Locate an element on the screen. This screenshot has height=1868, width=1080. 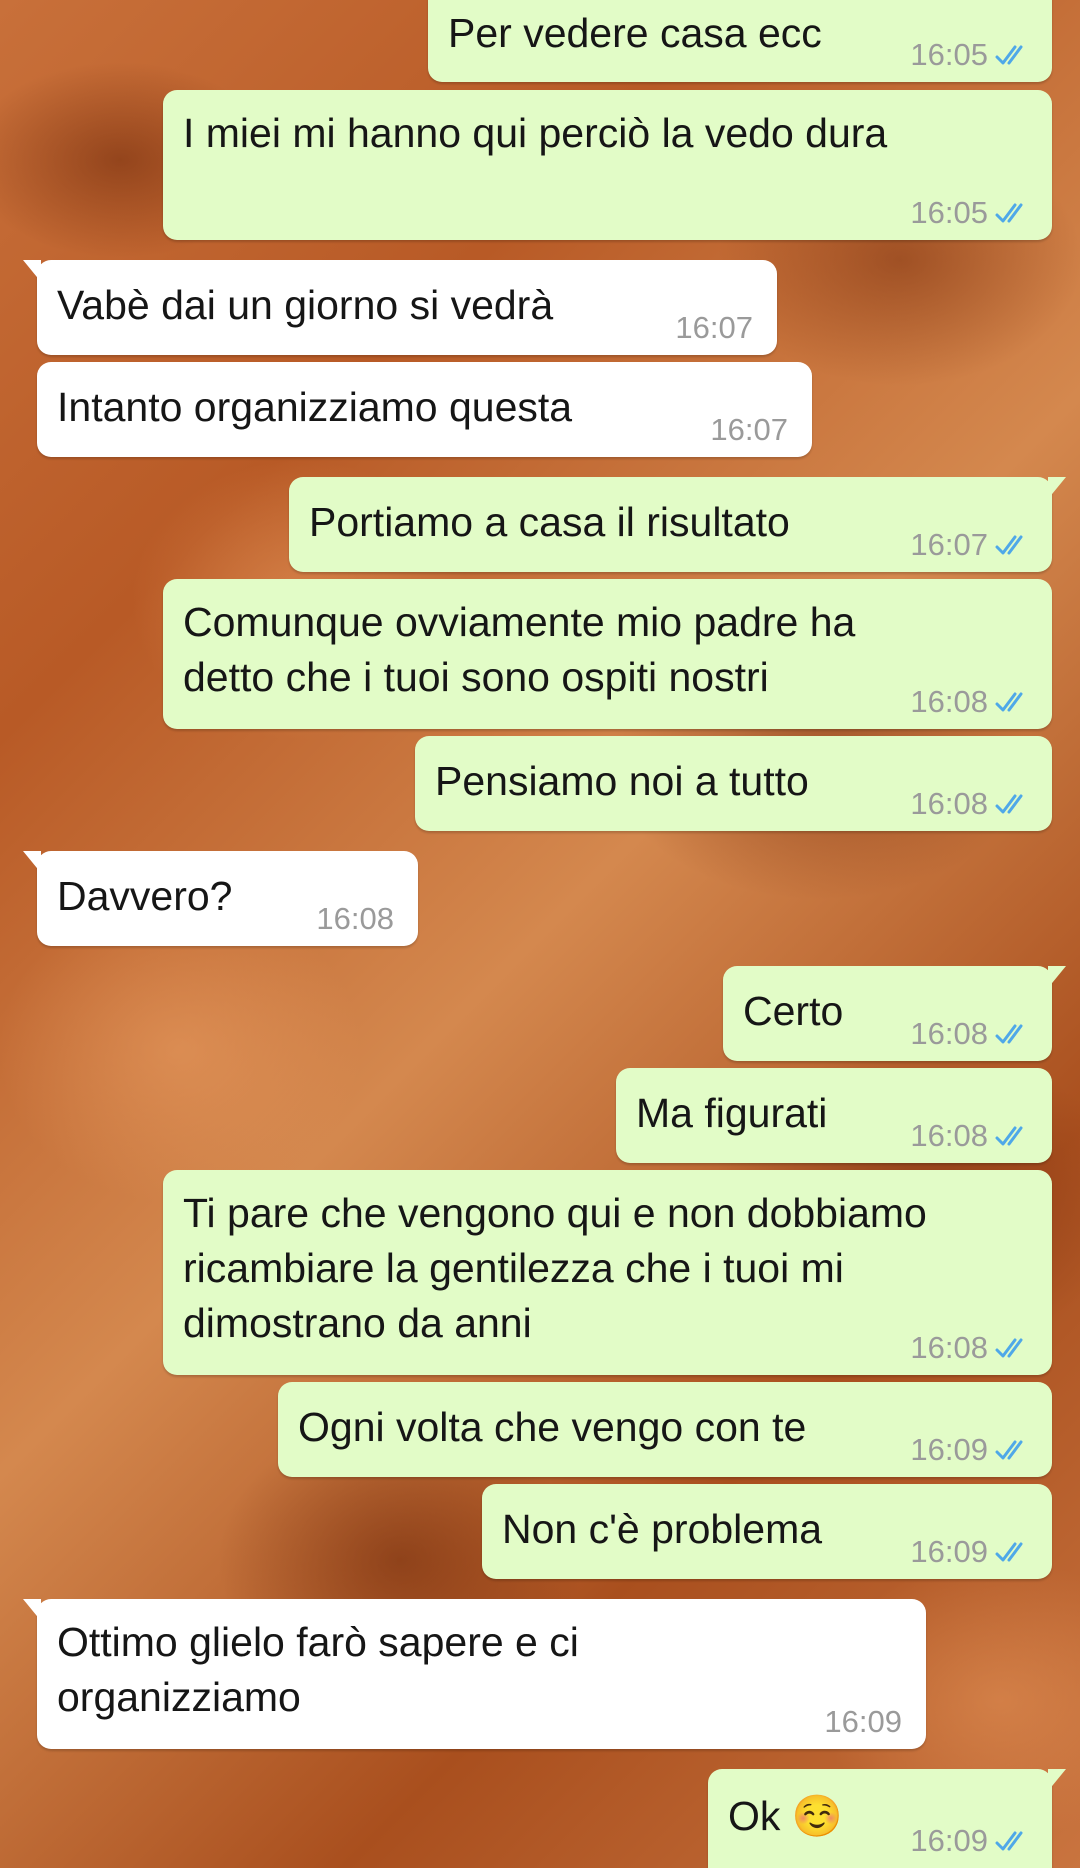
message-text: Intanto organizziamo questa is located at coordinates (315, 407).